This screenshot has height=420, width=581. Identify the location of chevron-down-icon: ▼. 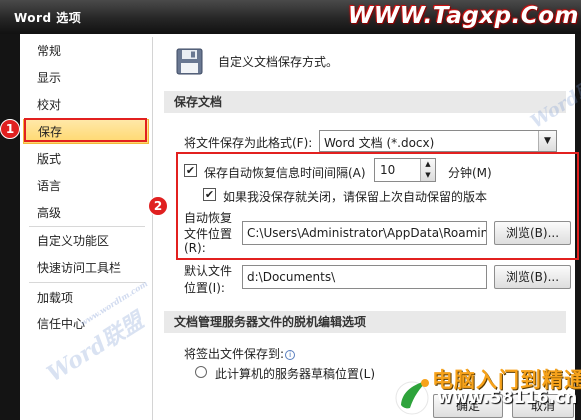
(547, 141).